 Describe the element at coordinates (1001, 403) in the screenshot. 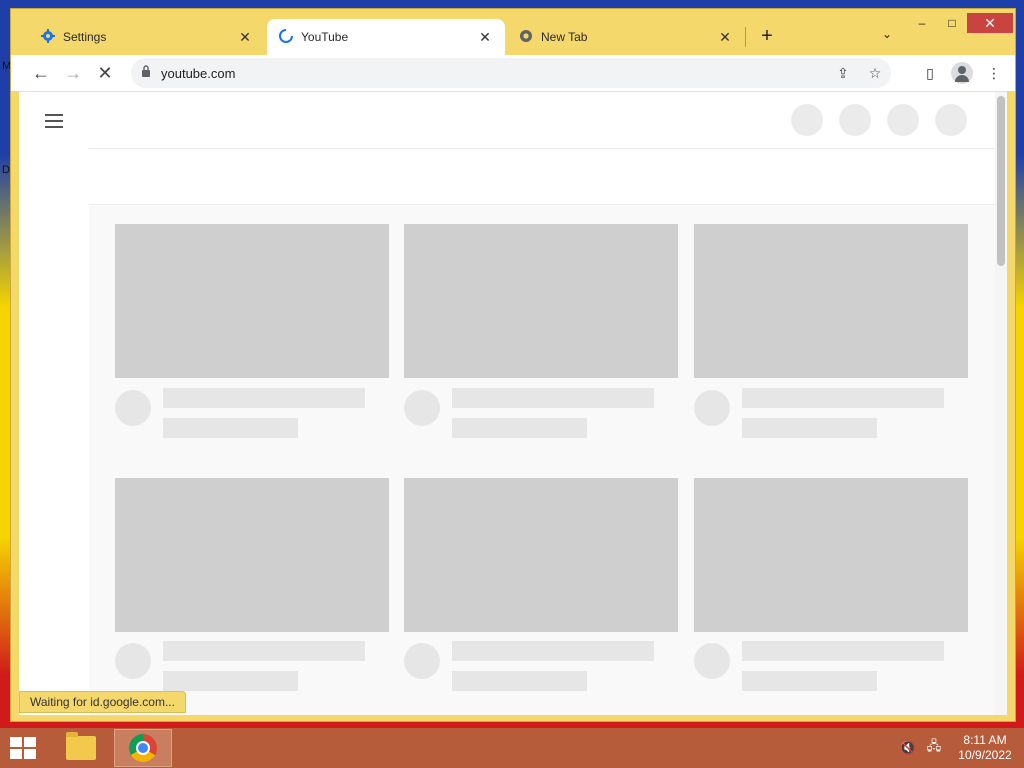

I see `vertical-scrollbar` at that location.